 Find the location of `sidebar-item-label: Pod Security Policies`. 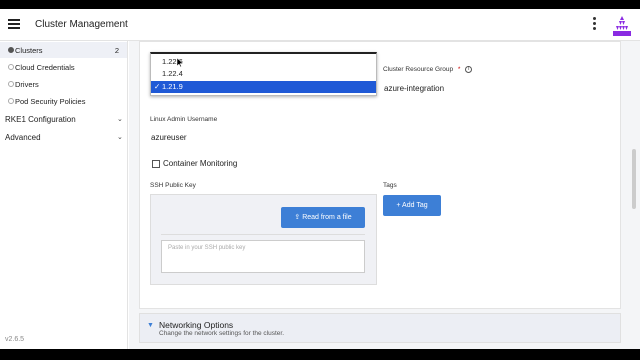

sidebar-item-label: Pod Security Policies is located at coordinates (50, 101).